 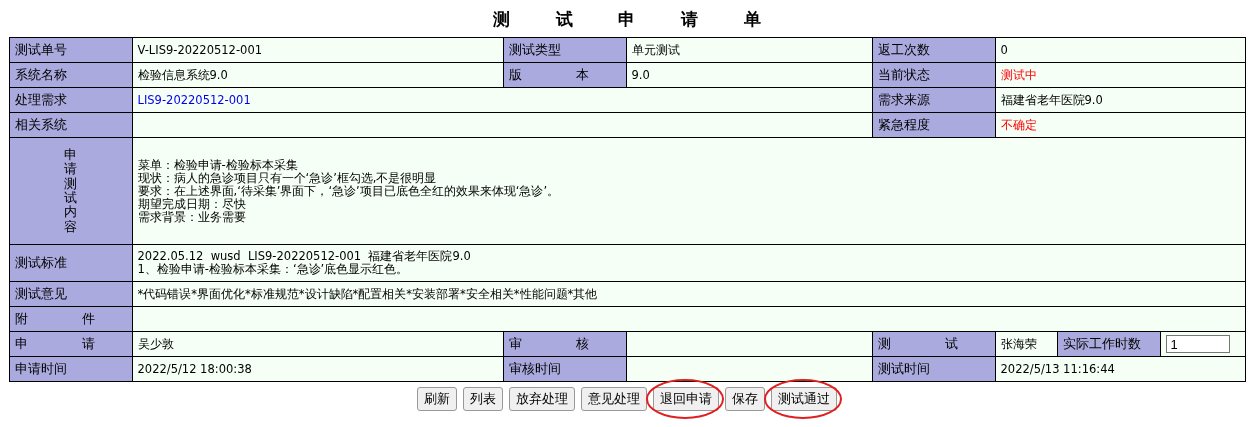 I want to click on request-link: LIS9-20220512-001, so click(x=194, y=100).